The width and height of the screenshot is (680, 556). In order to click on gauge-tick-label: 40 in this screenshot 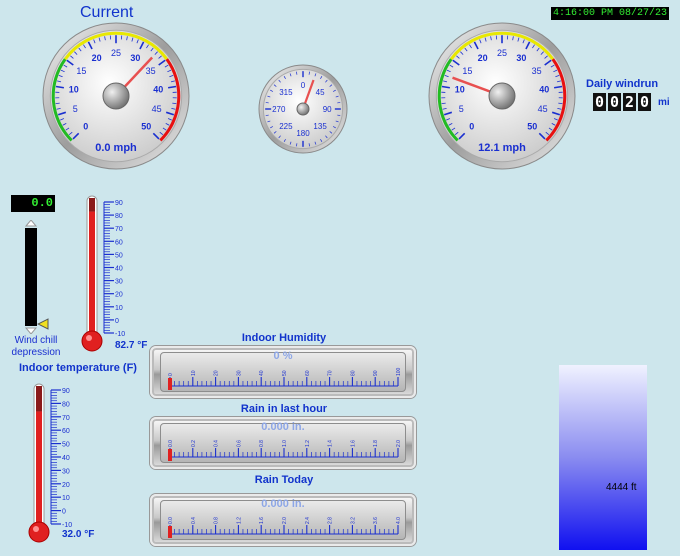, I will do `click(158, 89)`.